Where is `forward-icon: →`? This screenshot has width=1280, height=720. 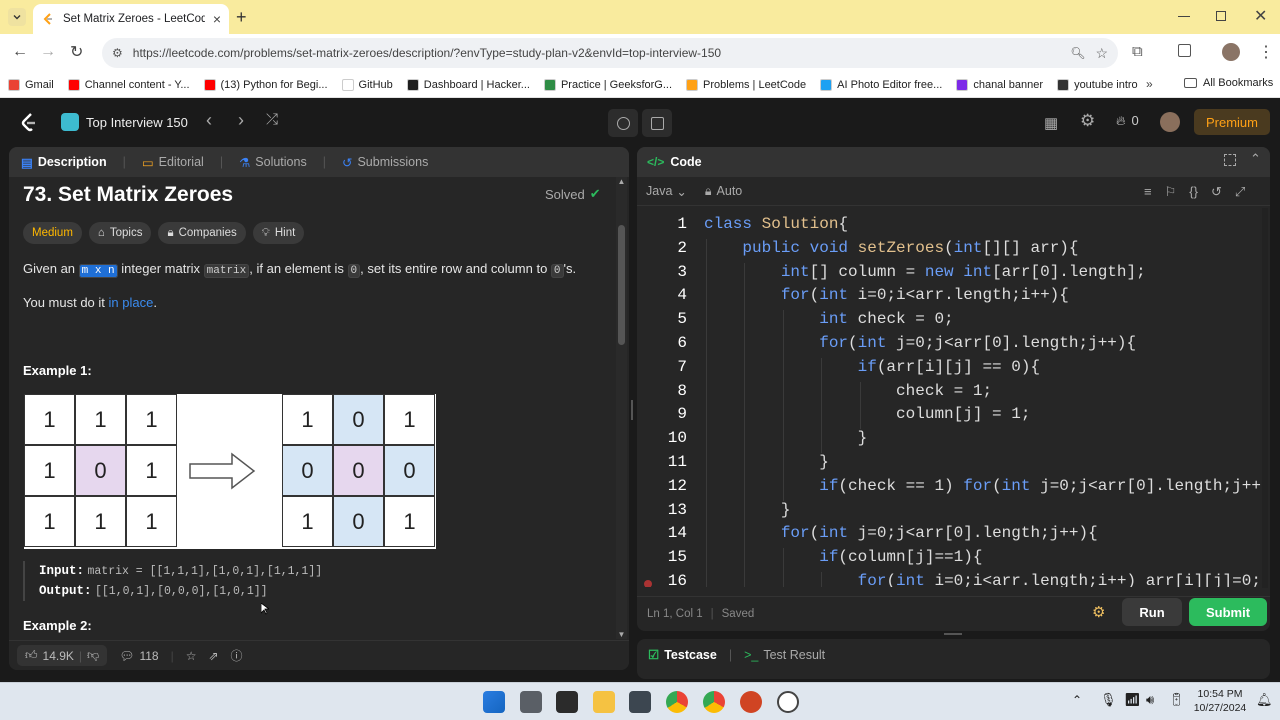
forward-icon: → is located at coordinates (48, 52).